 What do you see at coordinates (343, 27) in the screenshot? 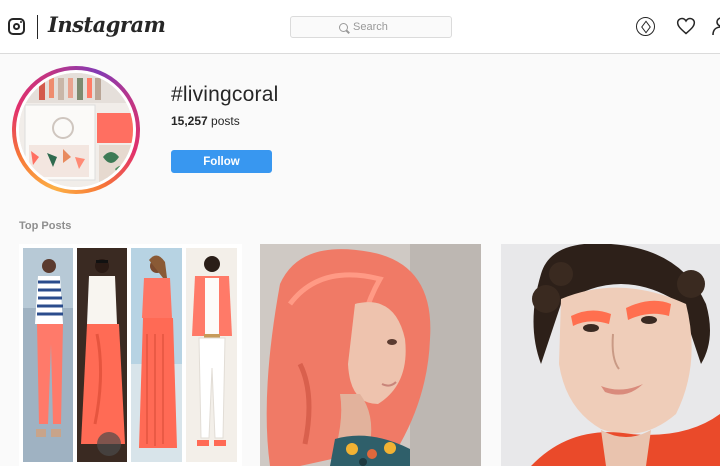
I see `search-icon` at bounding box center [343, 27].